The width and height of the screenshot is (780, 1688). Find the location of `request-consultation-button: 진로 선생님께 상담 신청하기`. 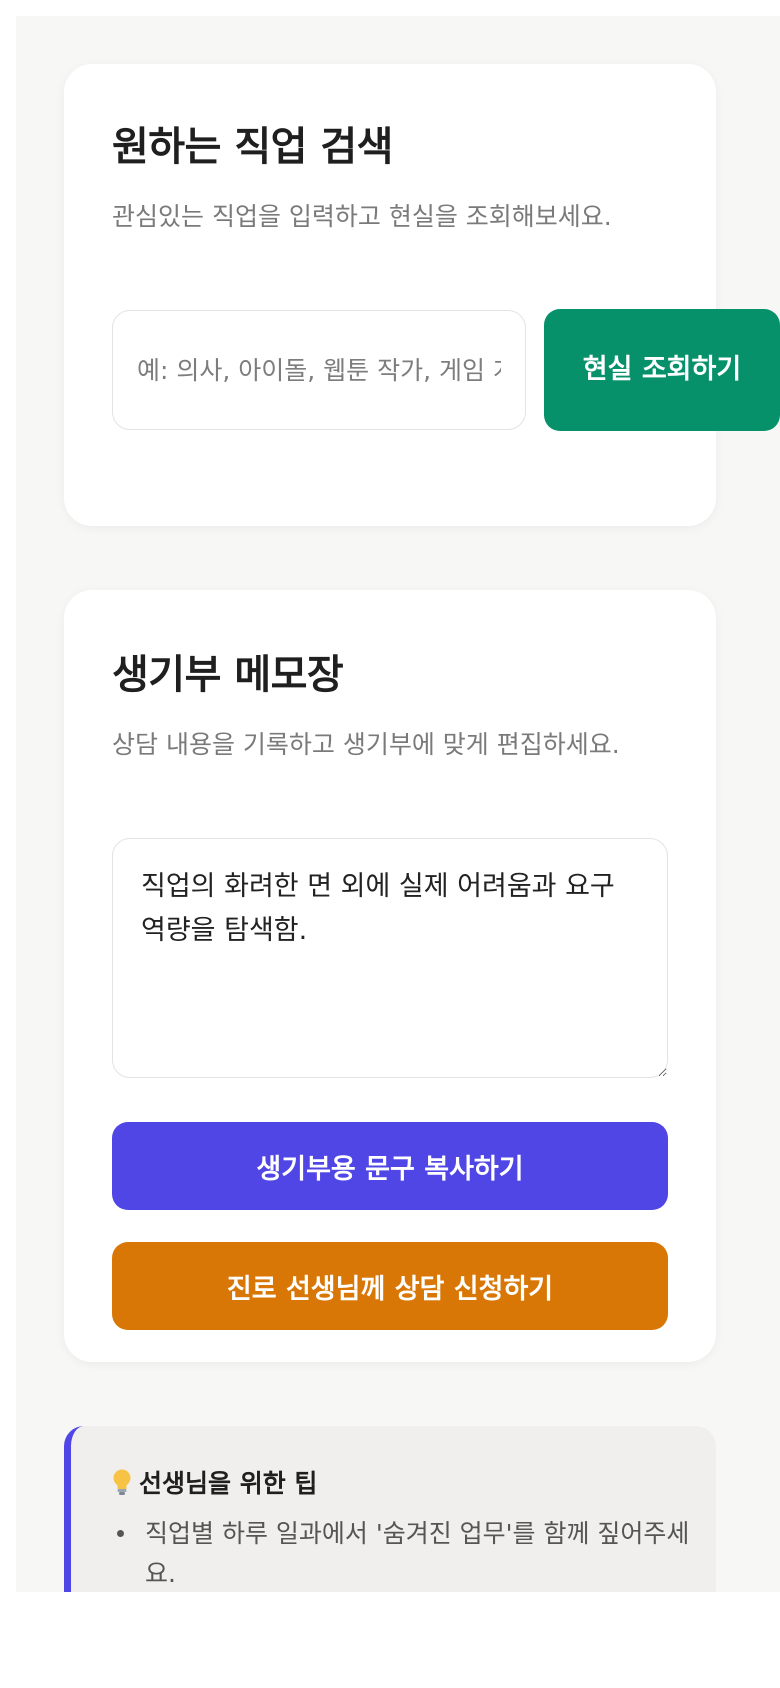

request-consultation-button: 진로 선생님께 상담 신청하기 is located at coordinates (390, 1286).